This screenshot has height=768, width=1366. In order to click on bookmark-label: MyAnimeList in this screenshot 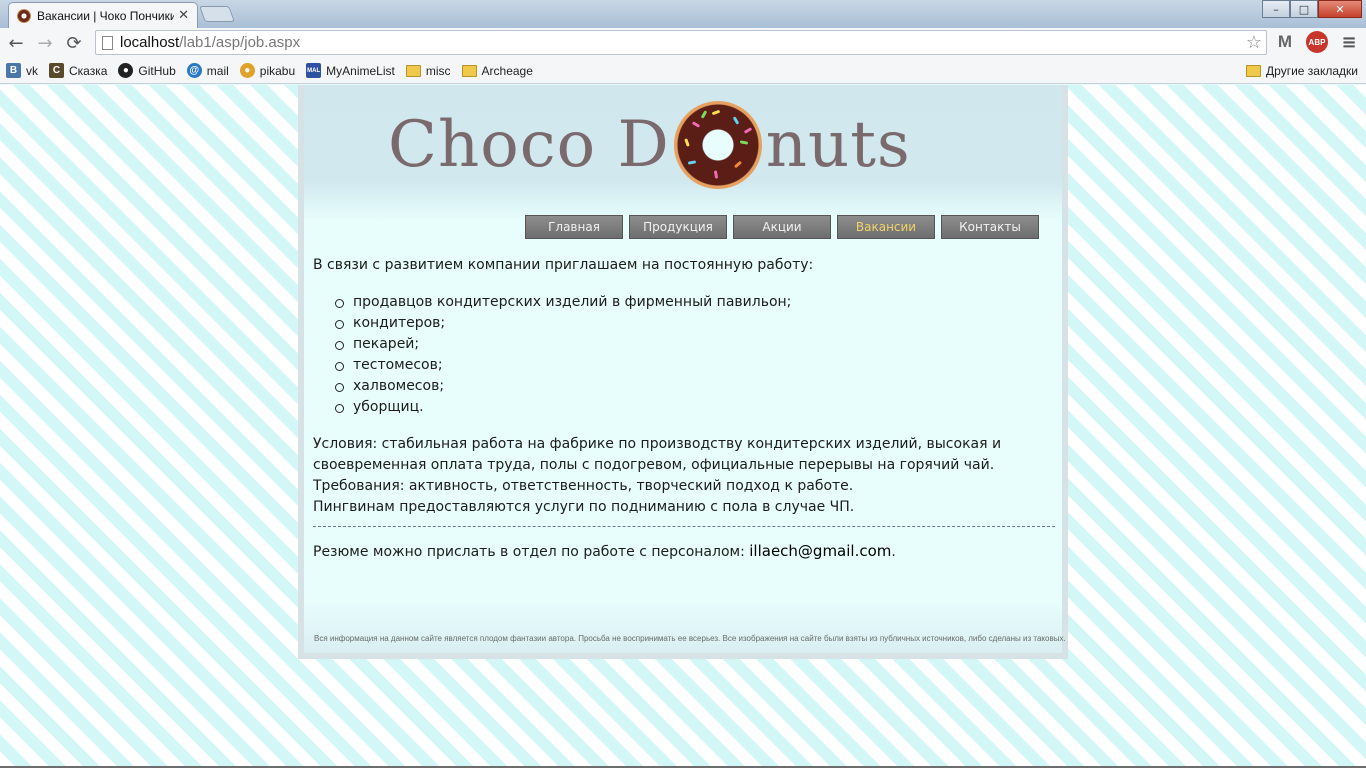, I will do `click(360, 70)`.